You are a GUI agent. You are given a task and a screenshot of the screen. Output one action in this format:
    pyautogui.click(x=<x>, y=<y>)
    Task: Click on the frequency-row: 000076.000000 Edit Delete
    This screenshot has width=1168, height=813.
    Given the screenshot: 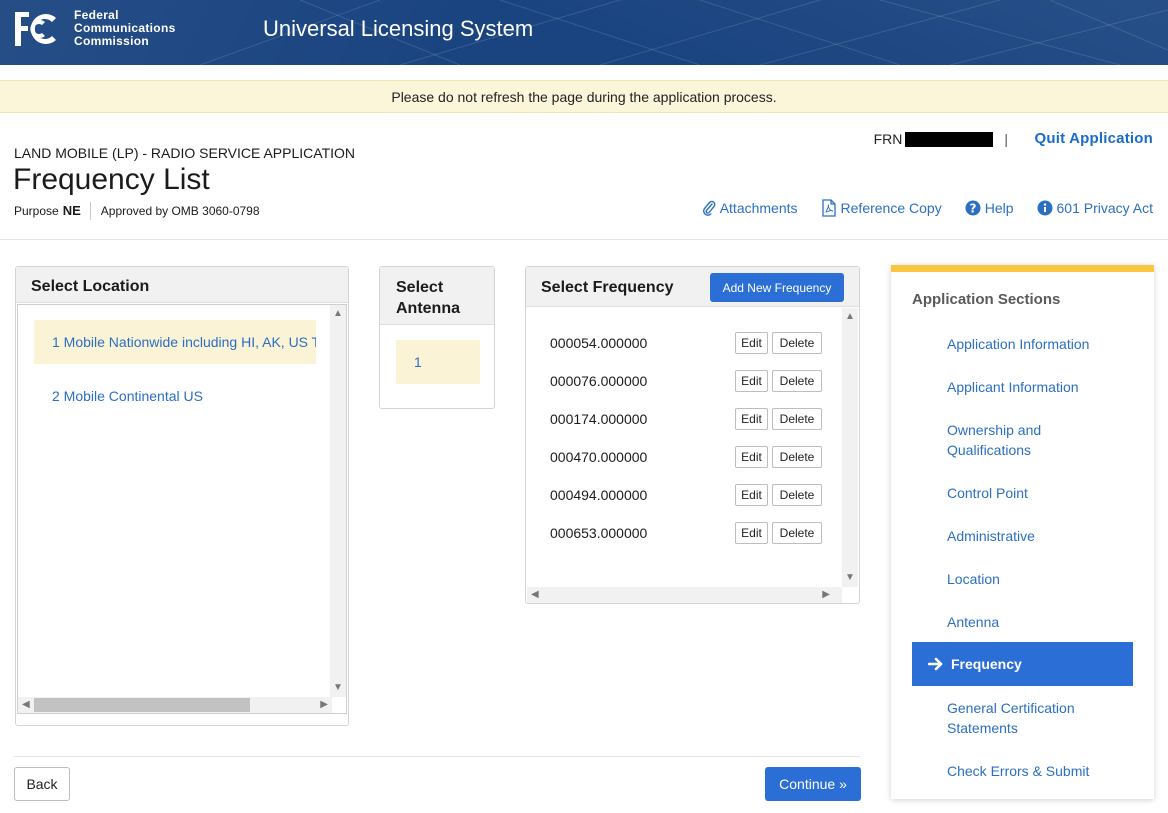 What is the action you would take?
    pyautogui.click(x=686, y=381)
    